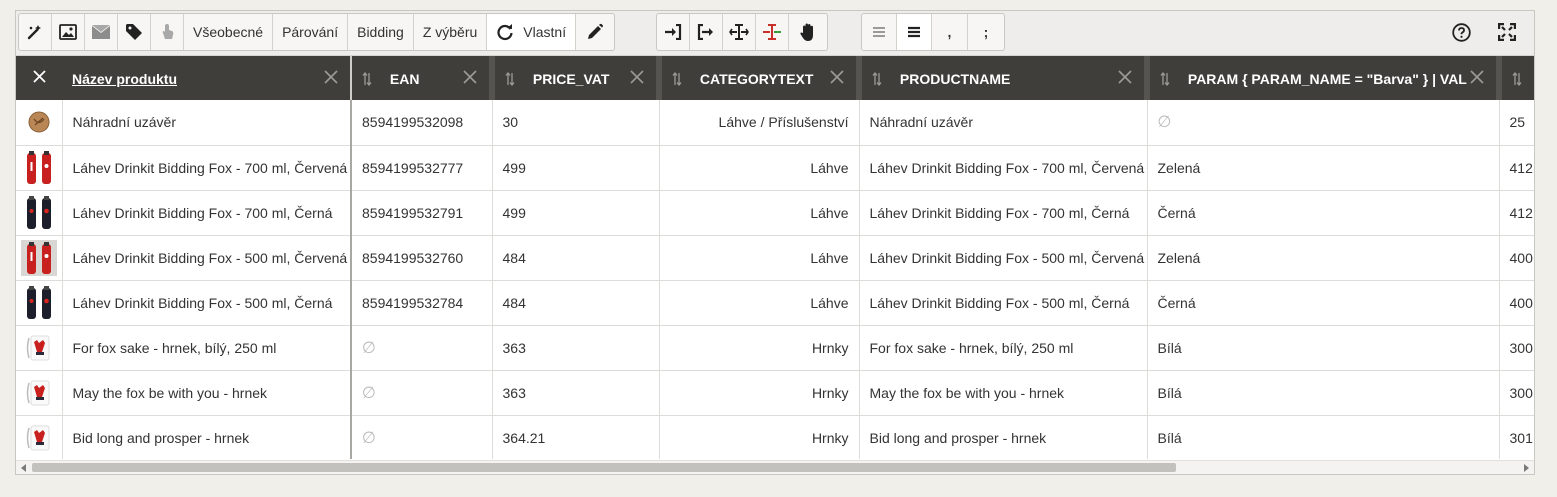 The height and width of the screenshot is (497, 1557). What do you see at coordinates (986, 32) in the screenshot?
I see `semicolon-icon: ;` at bounding box center [986, 32].